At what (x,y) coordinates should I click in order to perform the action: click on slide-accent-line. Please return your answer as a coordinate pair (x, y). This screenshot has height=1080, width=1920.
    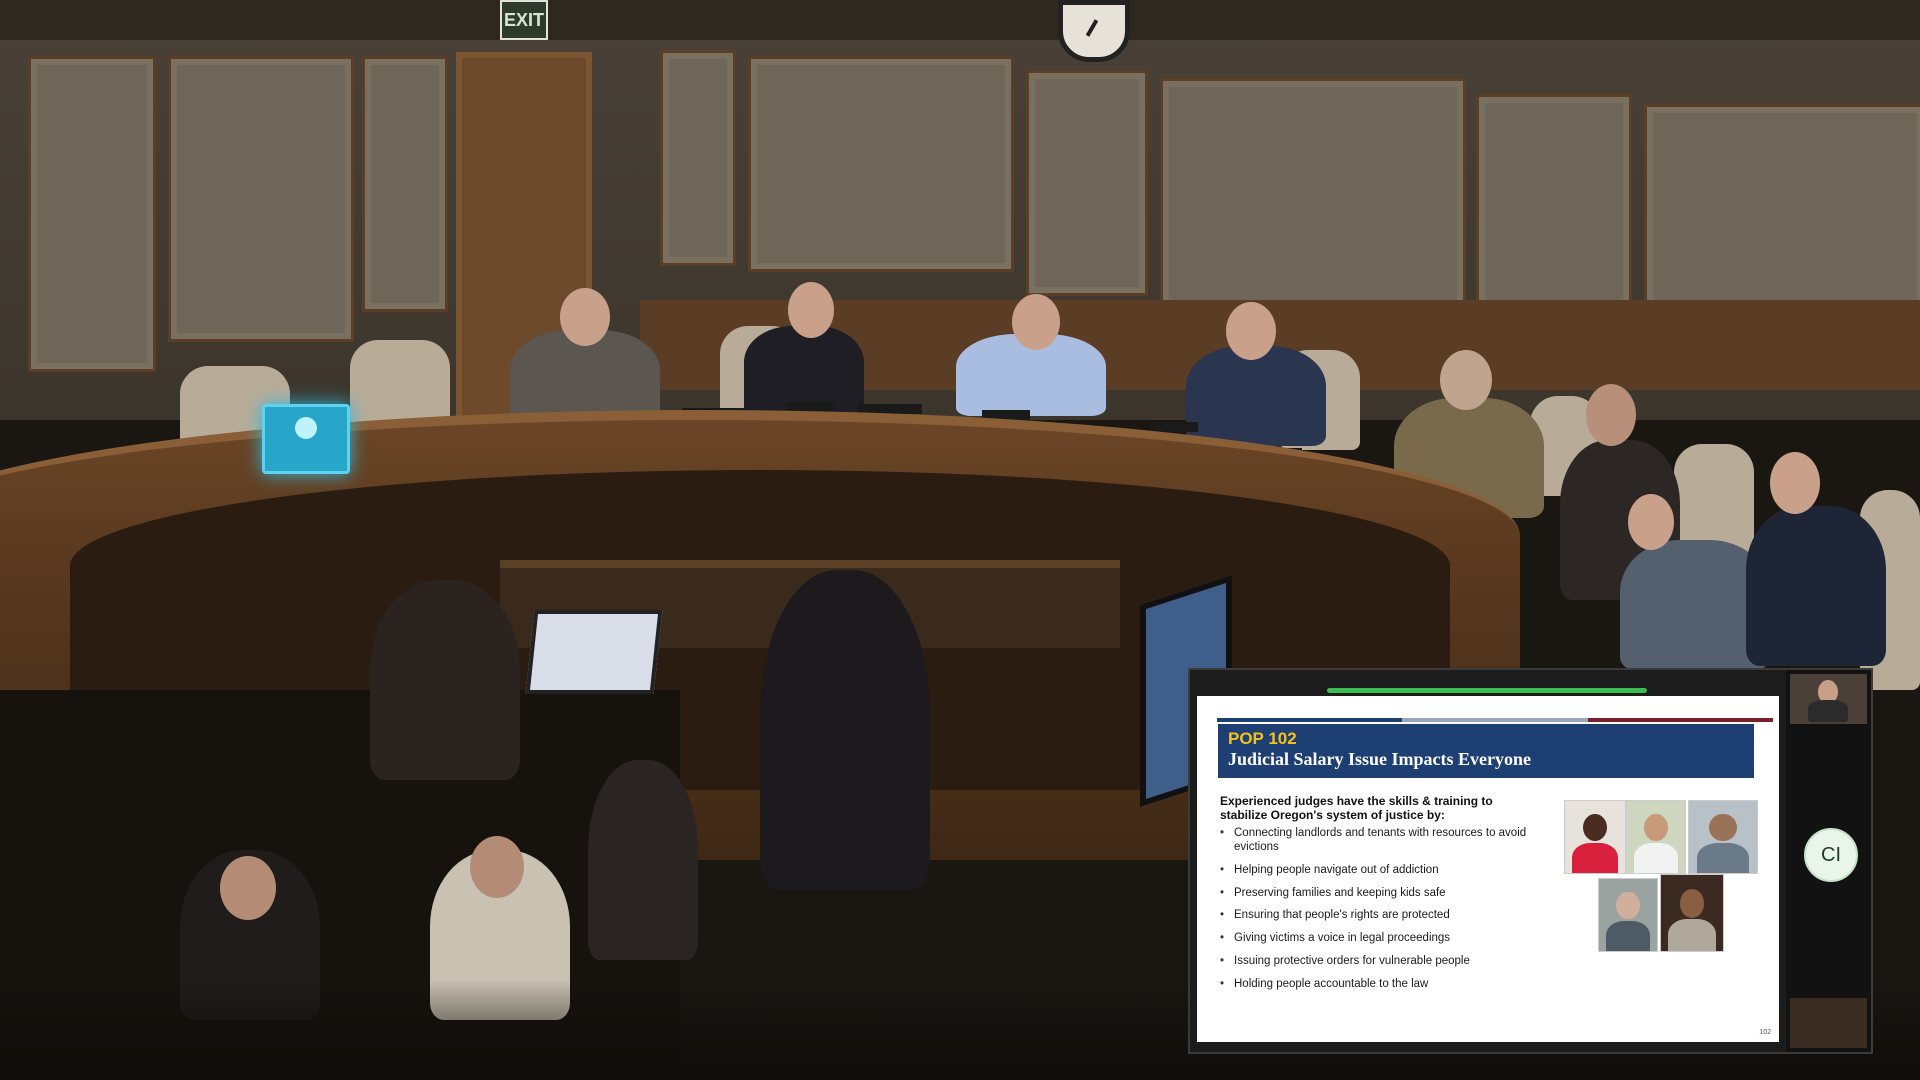
    Looking at the image, I should click on (1495, 720).